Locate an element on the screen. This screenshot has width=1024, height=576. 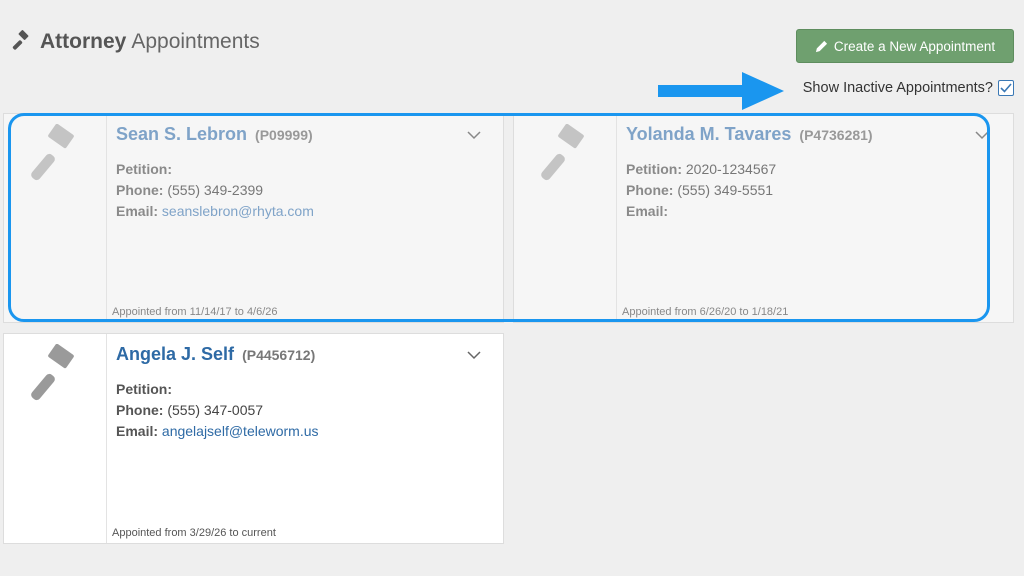
pencil-icon is located at coordinates (821, 46).